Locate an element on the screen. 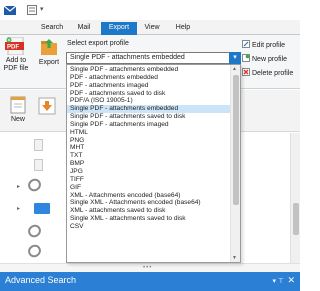 This screenshot has width=320, height=291. quick-access-dropdown-icon: ▾ is located at coordinates (42, 9).